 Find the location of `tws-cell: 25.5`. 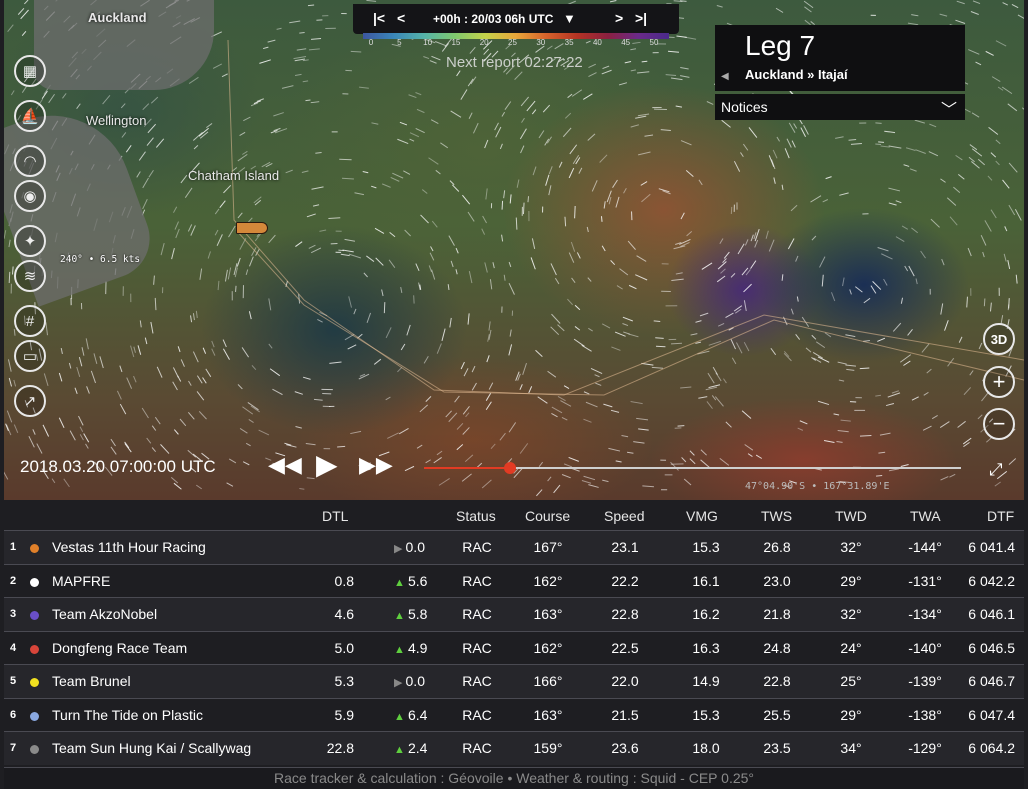

tws-cell: 25.5 is located at coordinates (777, 714).